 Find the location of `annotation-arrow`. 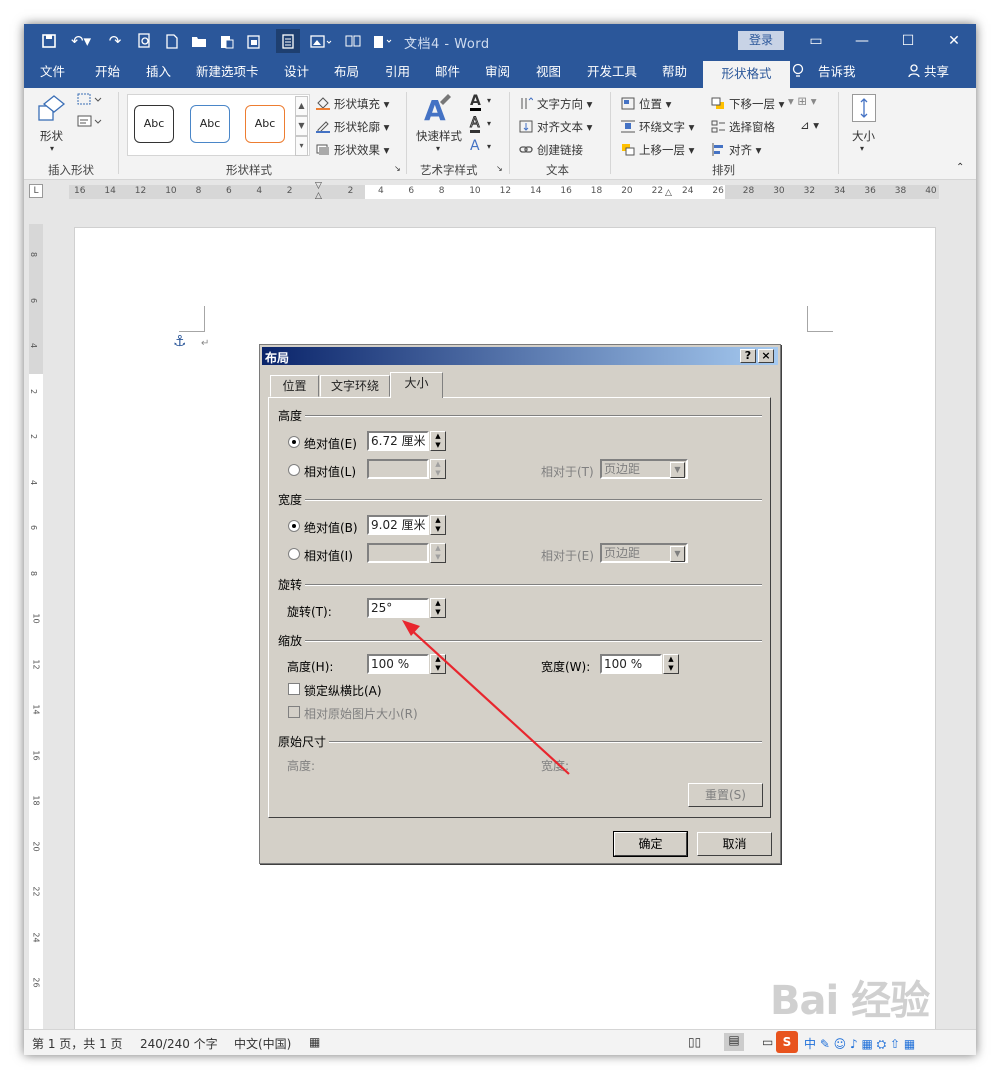

annotation-arrow is located at coordinates (486, 697).